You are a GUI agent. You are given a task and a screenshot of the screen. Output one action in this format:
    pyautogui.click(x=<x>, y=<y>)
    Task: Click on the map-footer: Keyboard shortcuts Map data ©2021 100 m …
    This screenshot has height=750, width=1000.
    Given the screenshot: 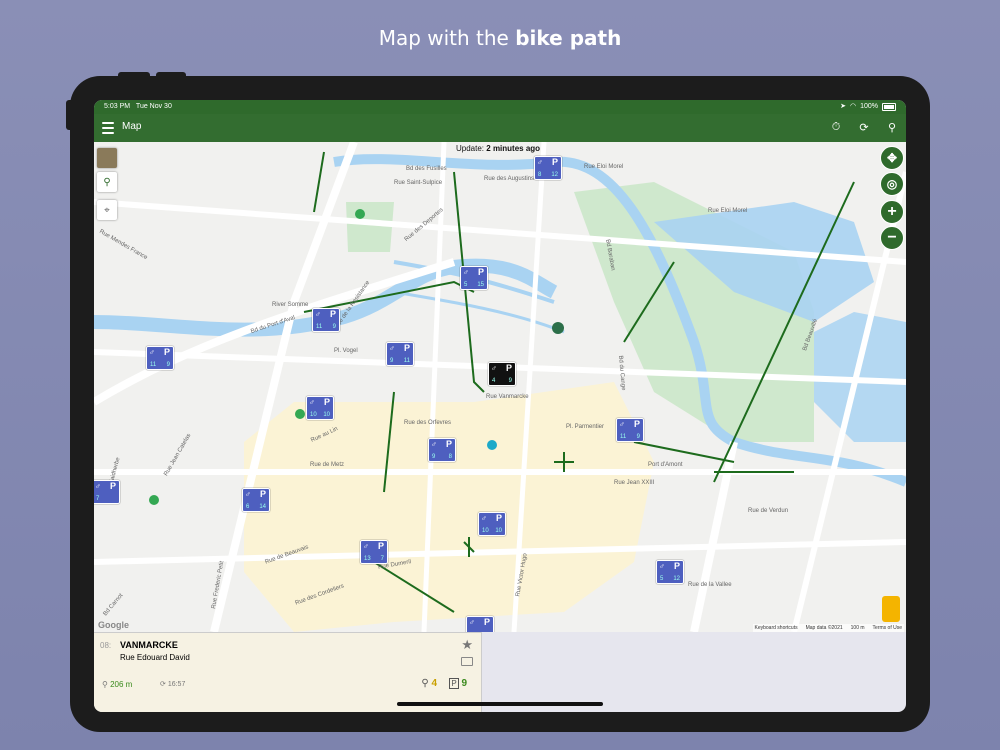 What is the action you would take?
    pyautogui.click(x=828, y=628)
    